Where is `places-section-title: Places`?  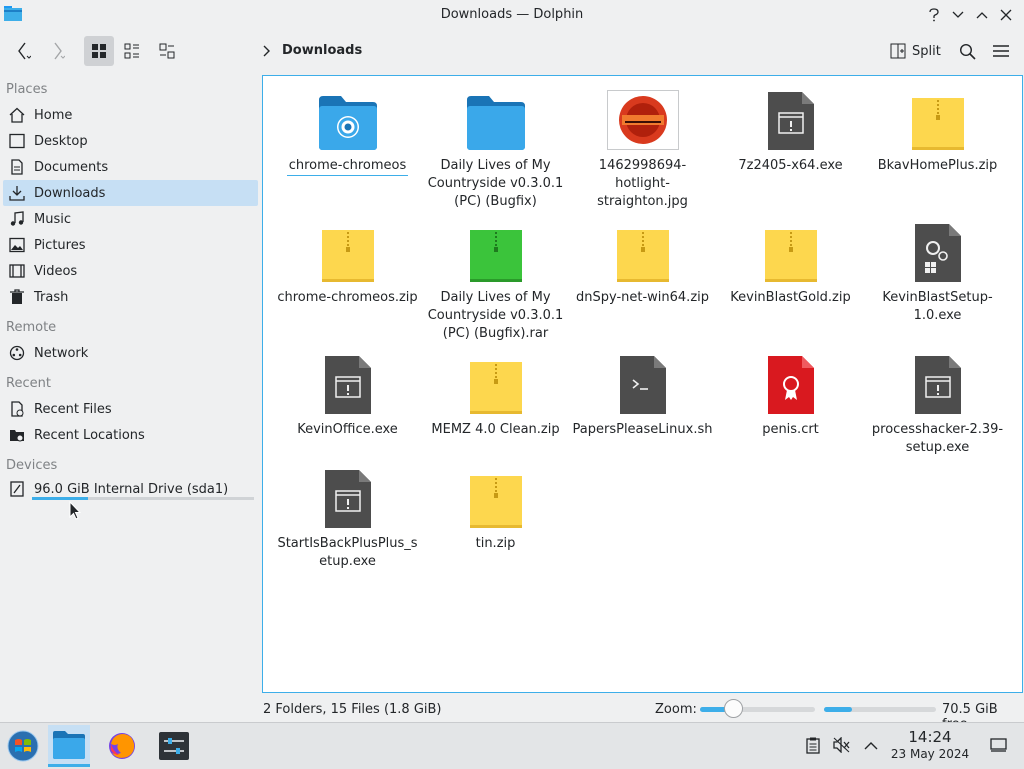
places-section-title: Places is located at coordinates (27, 89).